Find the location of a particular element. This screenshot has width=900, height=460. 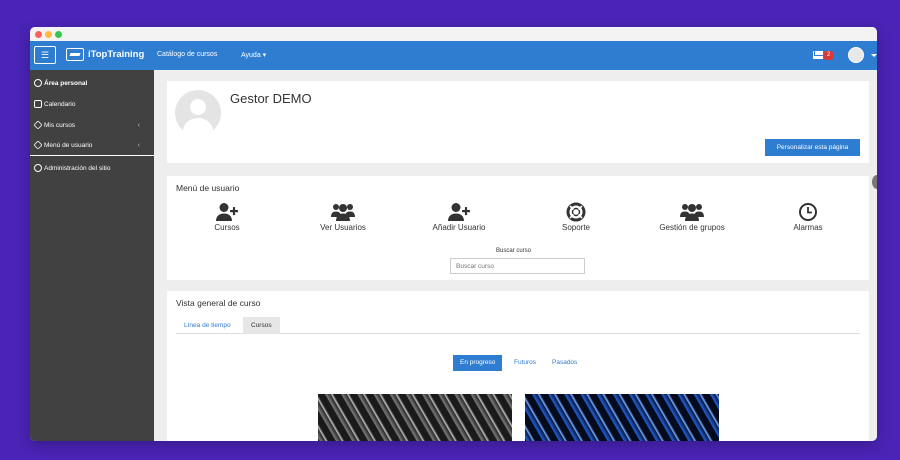

menu-item-label: Cursos is located at coordinates (227, 227).